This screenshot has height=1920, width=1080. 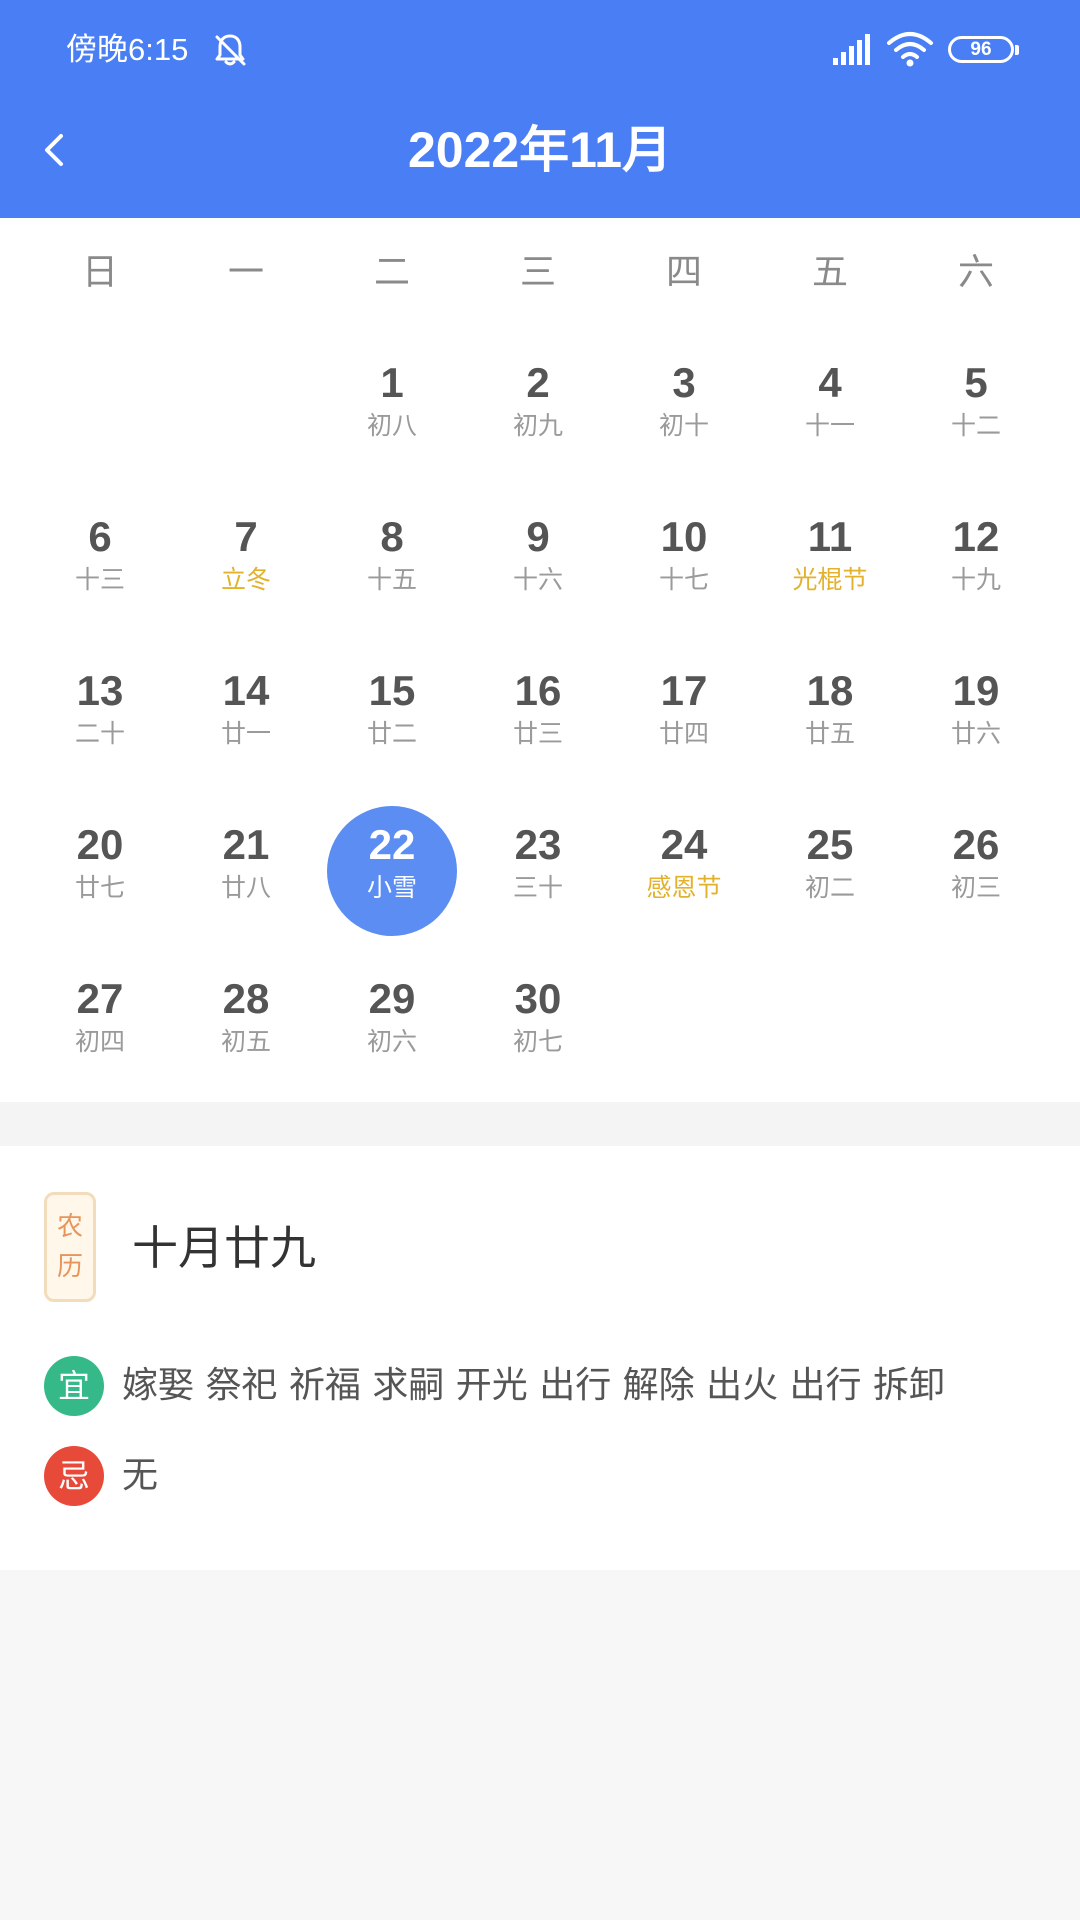 What do you see at coordinates (538, 690) in the screenshot?
I see `day-number: 16` at bounding box center [538, 690].